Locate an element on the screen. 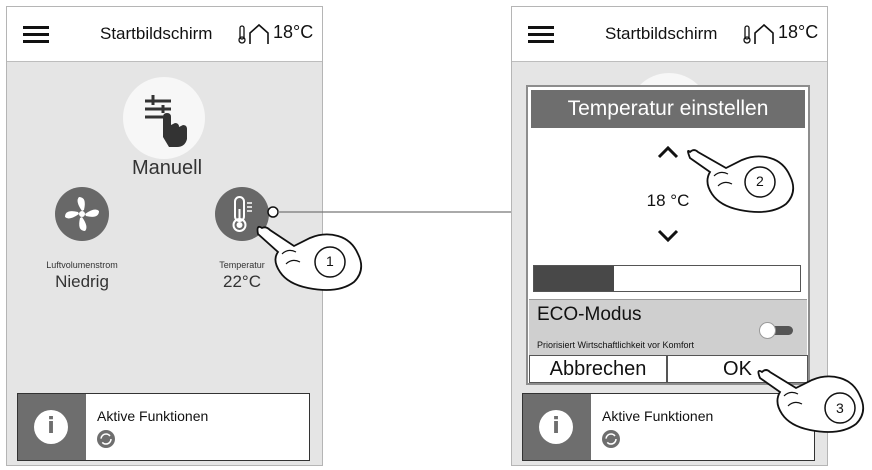 The width and height of the screenshot is (872, 470). callout-number-3: 3 is located at coordinates (840, 408).